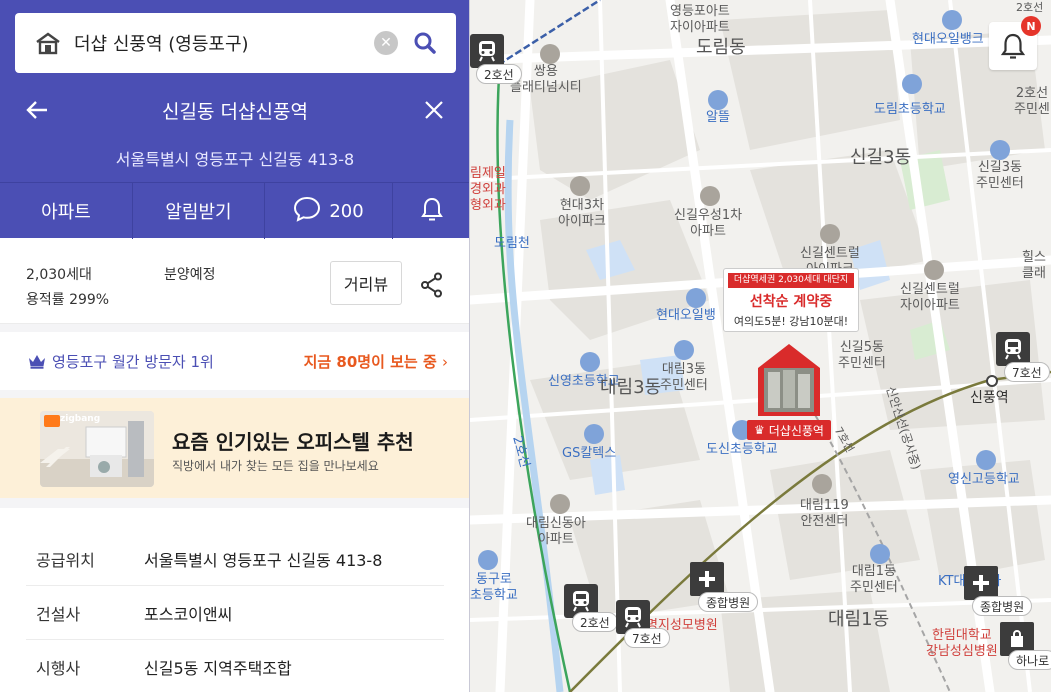 This screenshot has height=692, width=1051. Describe the element at coordinates (293, 442) in the screenshot. I see `ad-headline: 요즘 인기있는 오피스텔 추천` at that location.